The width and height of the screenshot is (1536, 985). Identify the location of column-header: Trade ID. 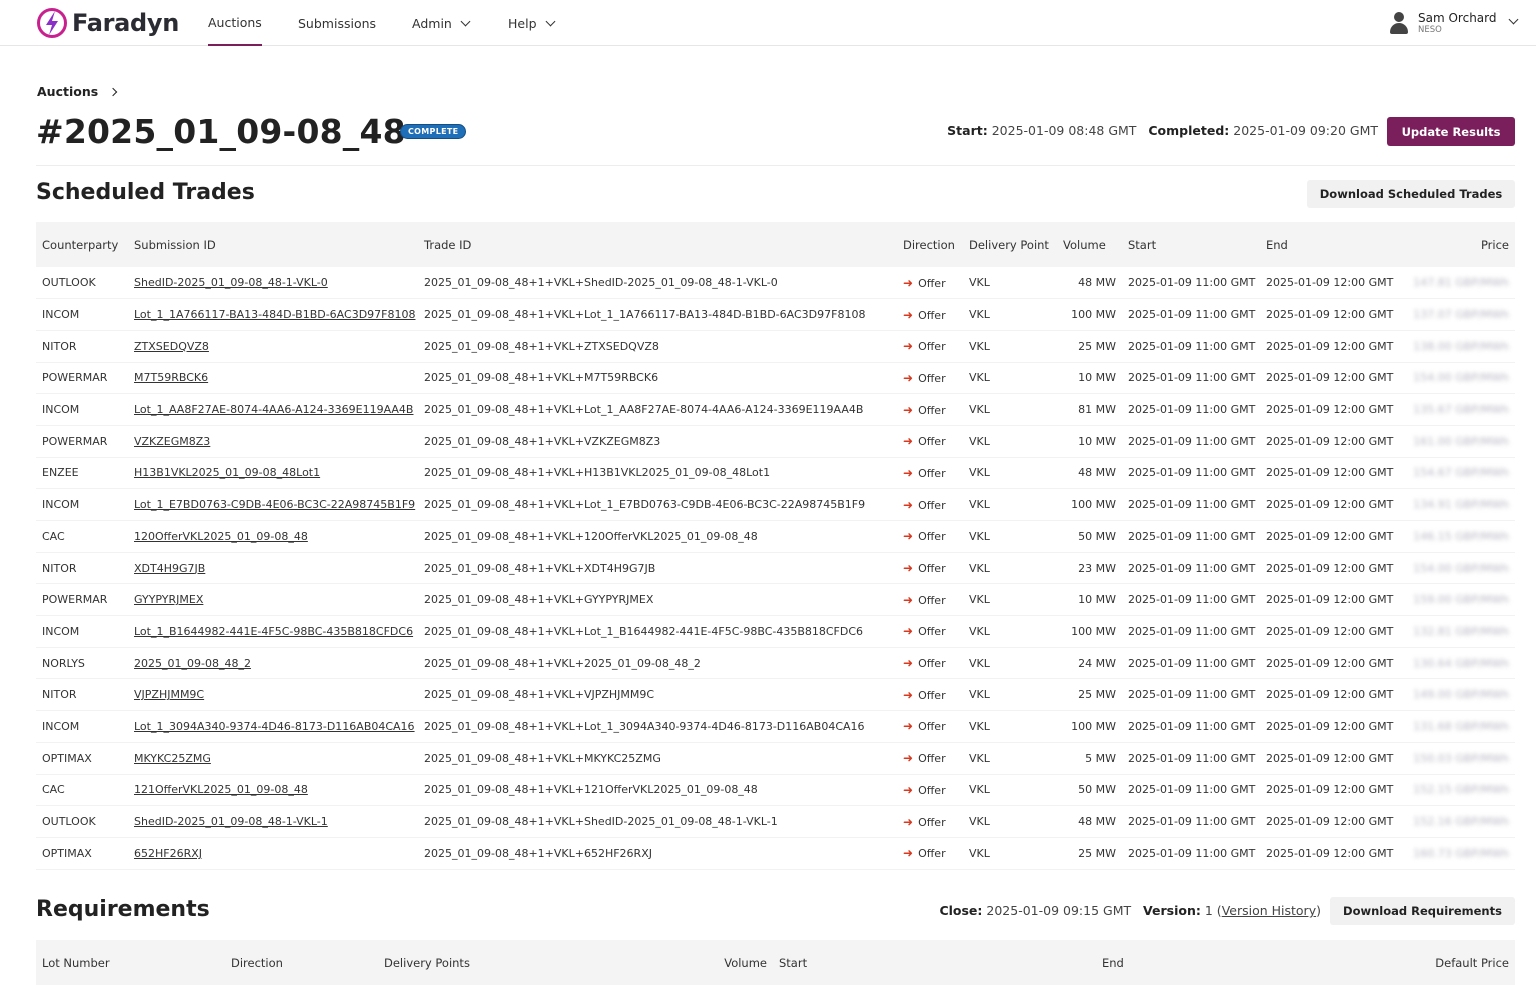
(657, 244).